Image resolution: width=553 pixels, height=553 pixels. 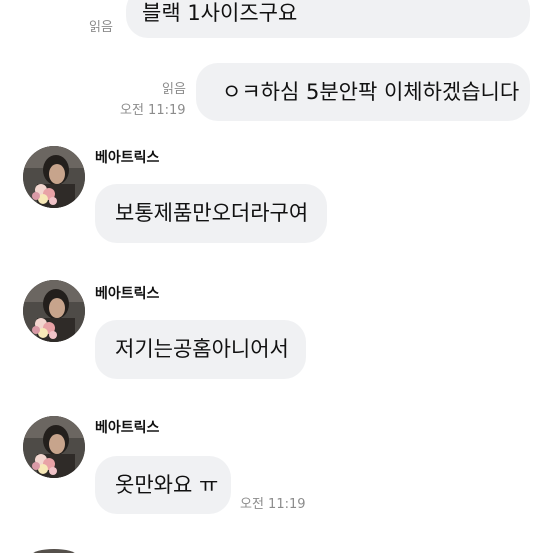 I want to click on next-avatar-edge, so click(x=54, y=551).